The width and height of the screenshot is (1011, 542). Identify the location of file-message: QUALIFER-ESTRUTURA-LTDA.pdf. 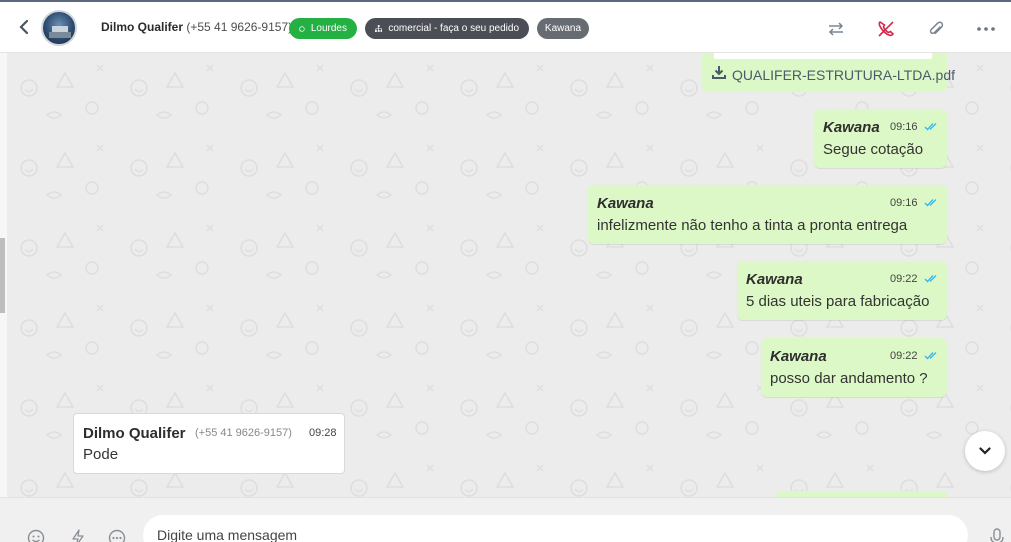
(828, 72).